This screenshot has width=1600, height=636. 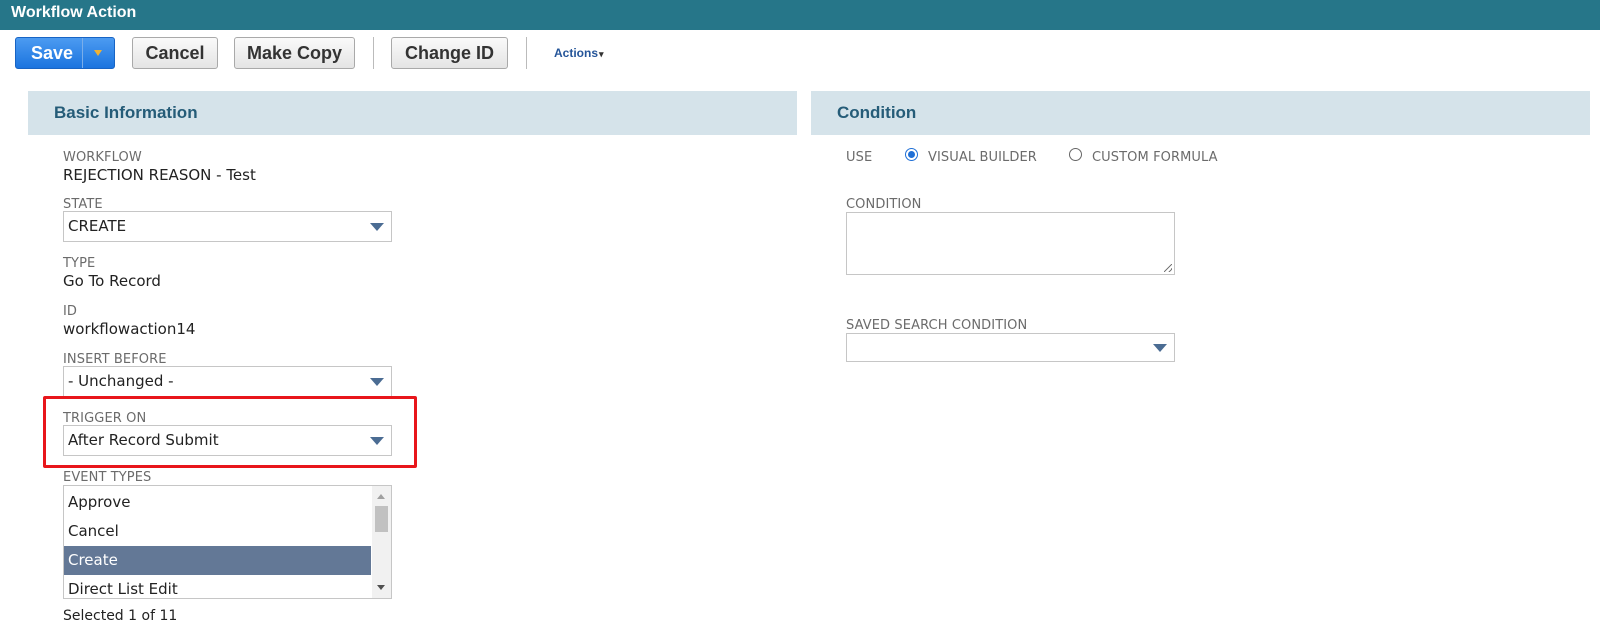 I want to click on trigger-on-select: After Record Submit, so click(x=227, y=440).